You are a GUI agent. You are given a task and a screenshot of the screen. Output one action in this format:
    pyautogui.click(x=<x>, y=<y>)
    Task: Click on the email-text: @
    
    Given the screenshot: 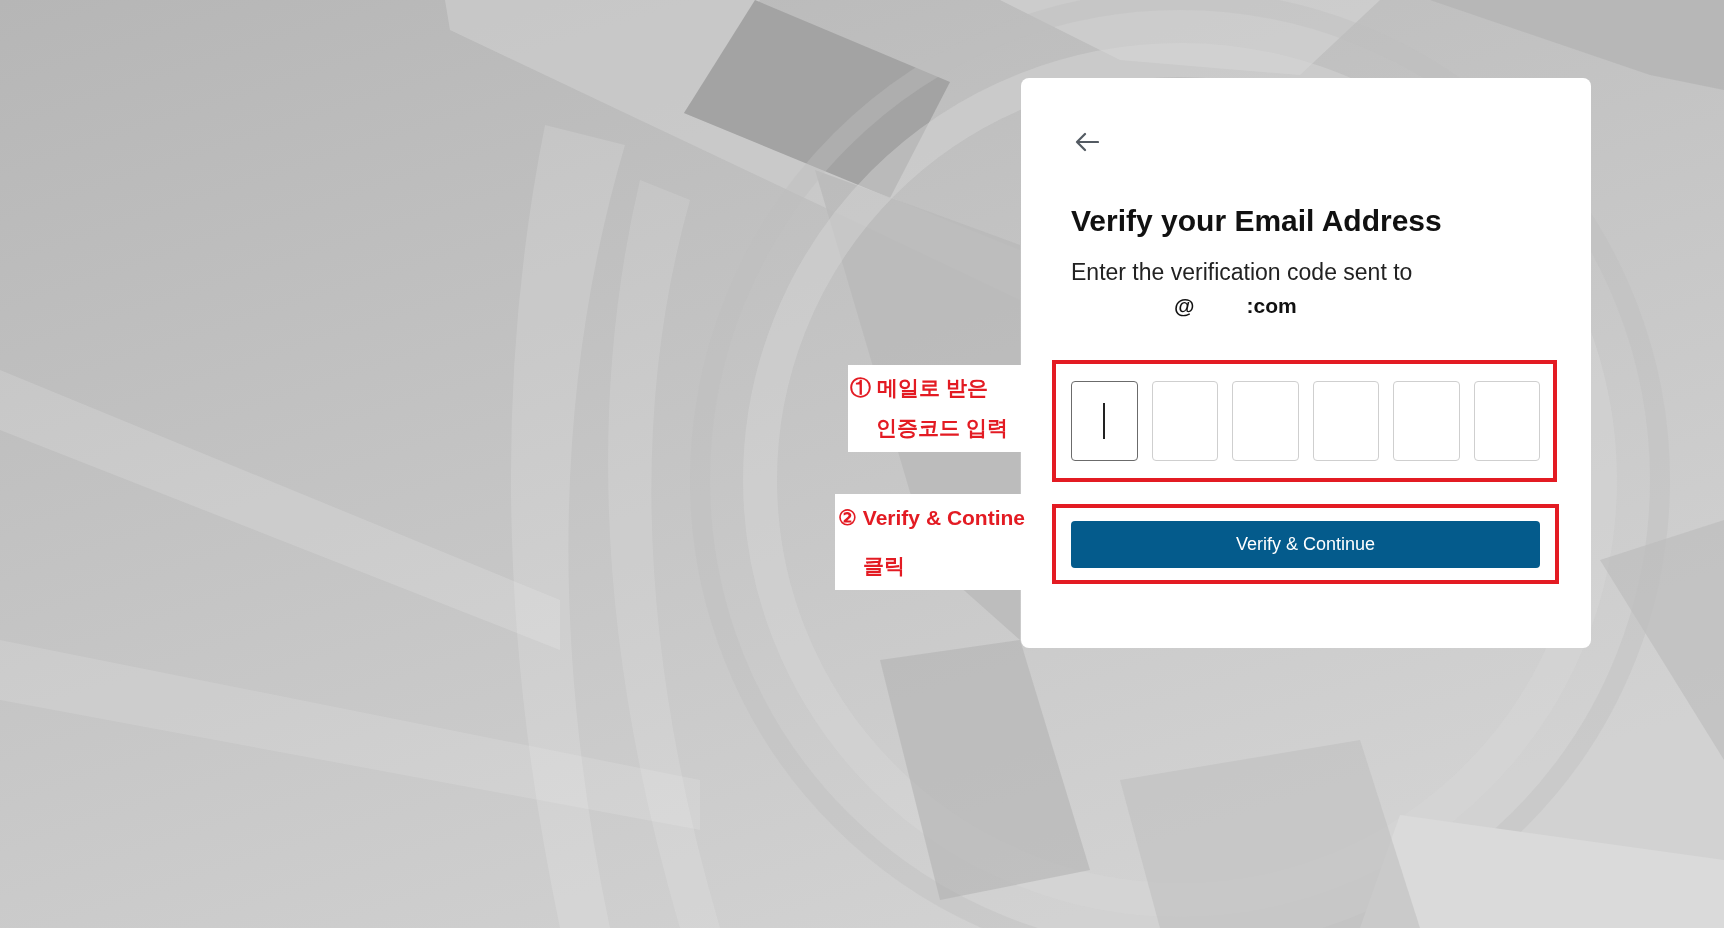 What is the action you would take?
    pyautogui.click(x=1184, y=306)
    